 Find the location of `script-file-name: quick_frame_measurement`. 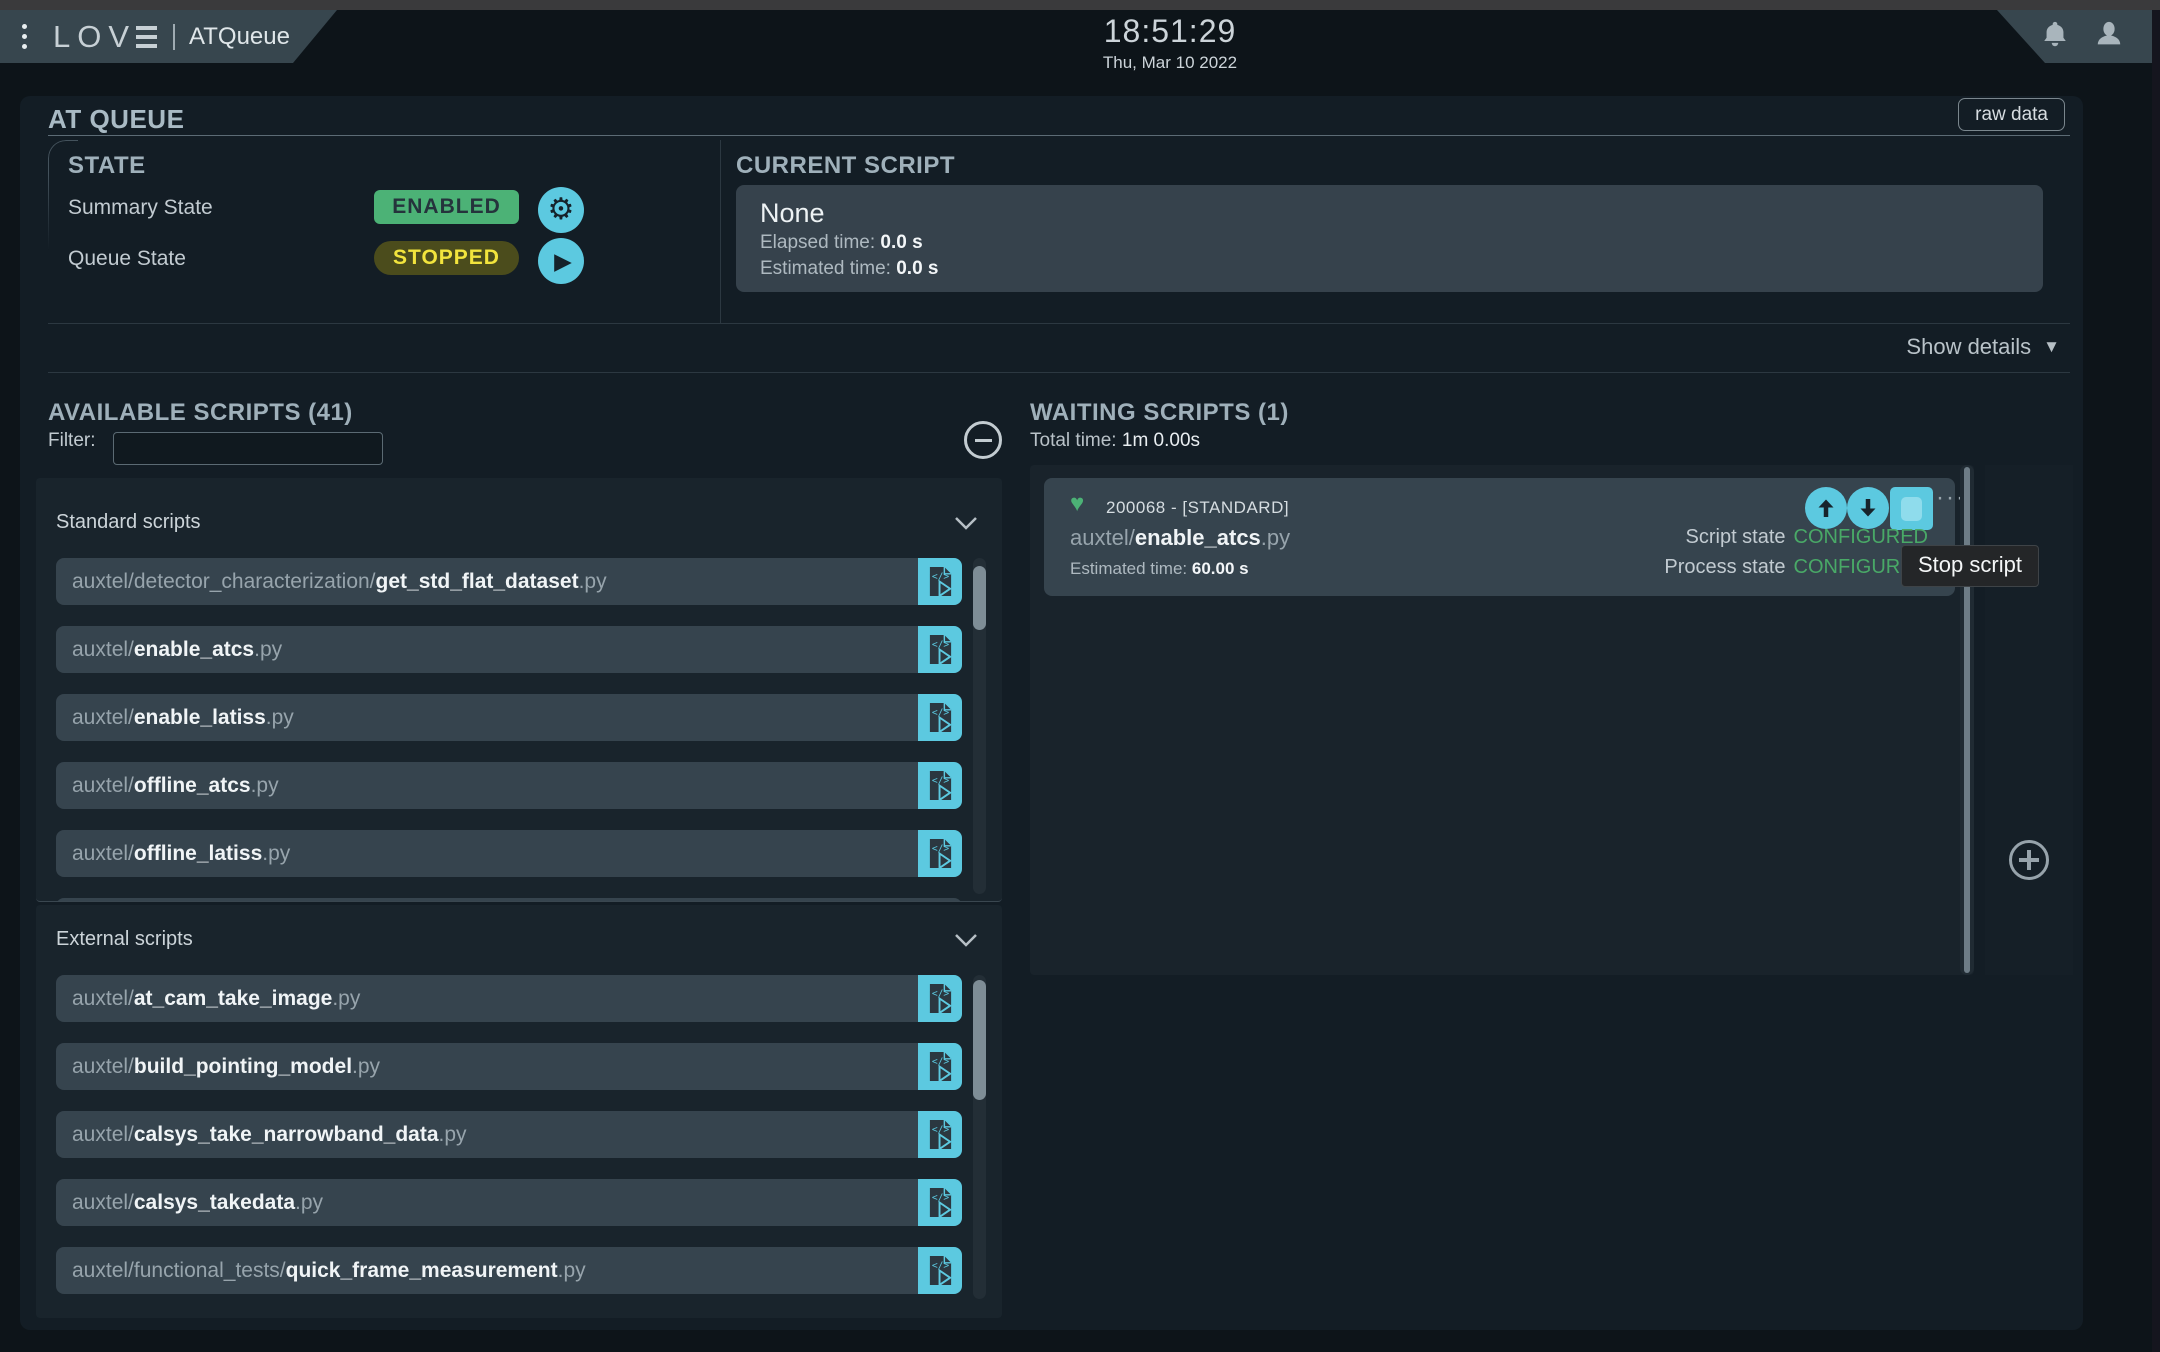

script-file-name: quick_frame_measurement is located at coordinates (421, 1270).